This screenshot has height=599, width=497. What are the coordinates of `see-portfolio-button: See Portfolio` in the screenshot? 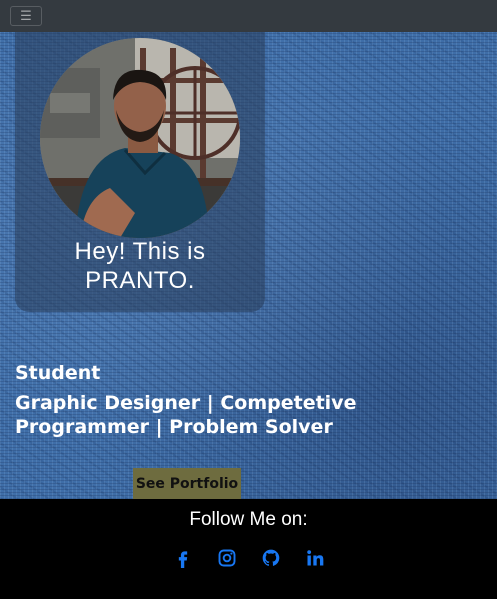 It's located at (187, 483).